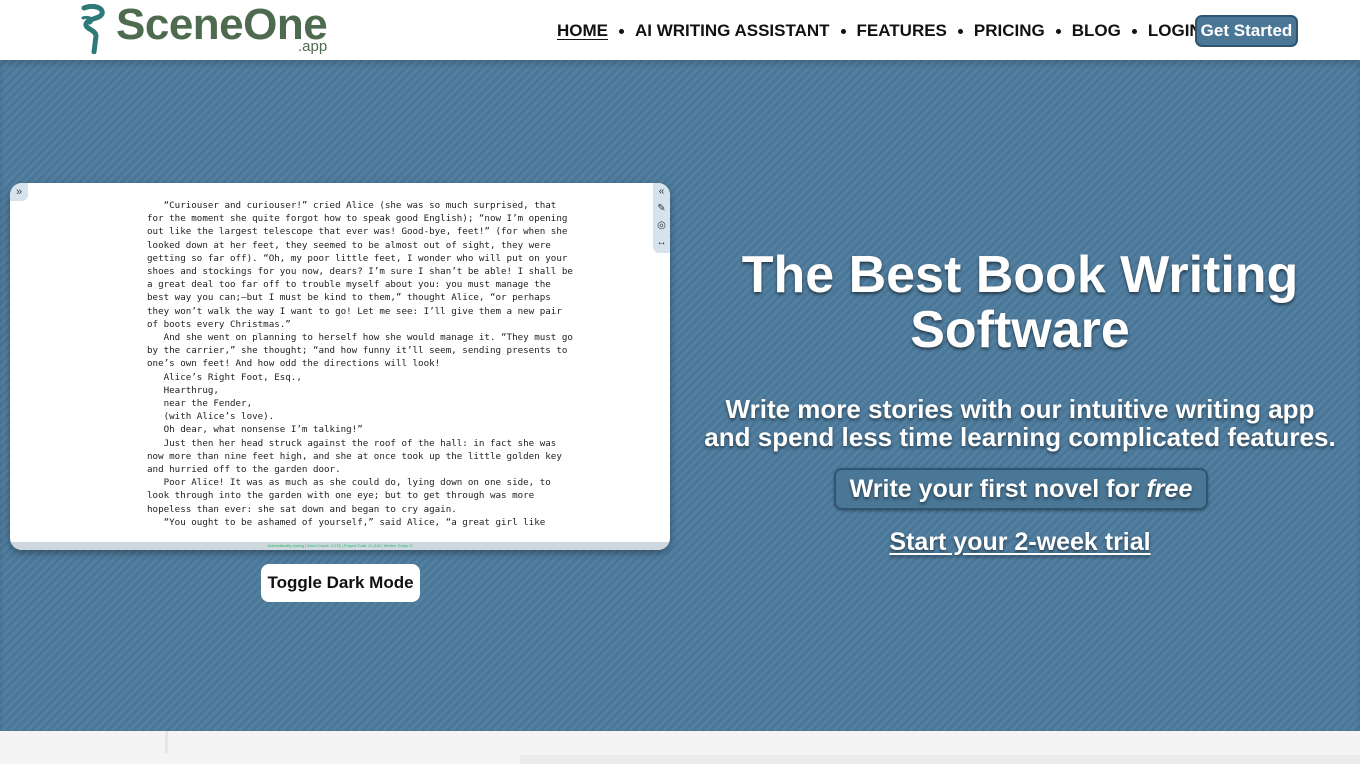 This screenshot has height=764, width=1360. I want to click on pen-icon: ✎, so click(661, 209).